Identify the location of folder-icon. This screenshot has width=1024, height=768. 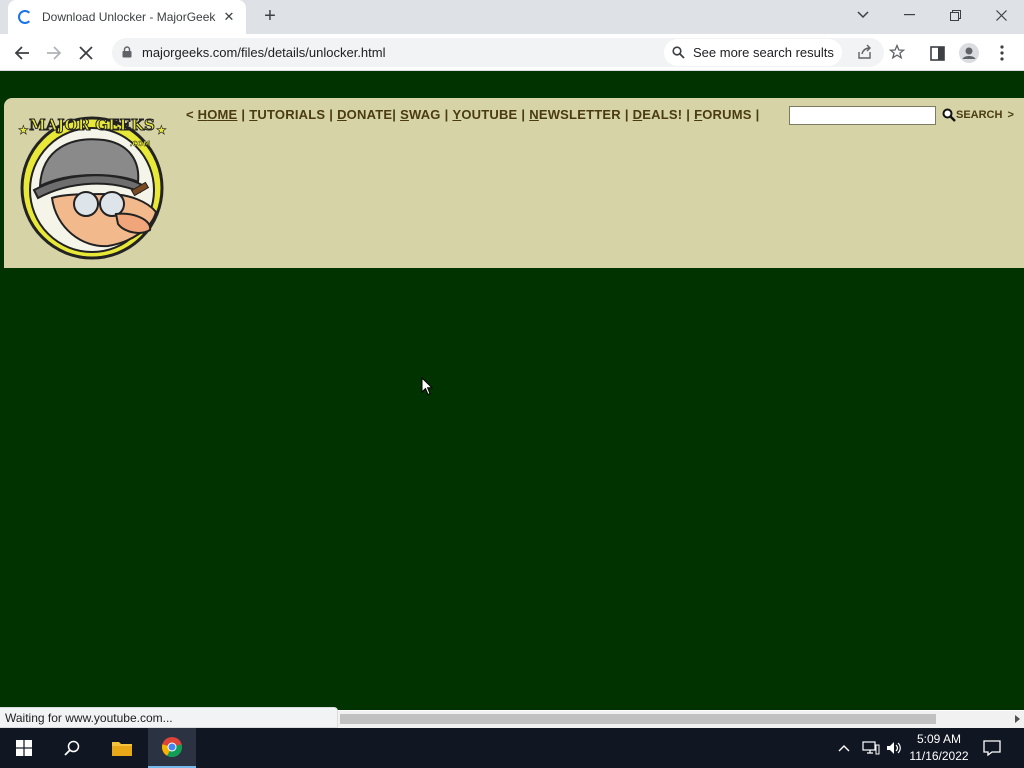
(122, 749).